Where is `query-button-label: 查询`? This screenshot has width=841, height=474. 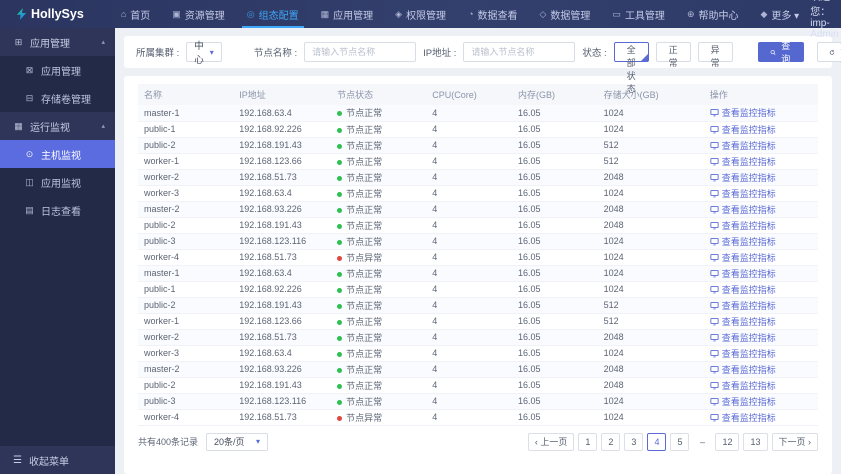
query-button-label: 查询 is located at coordinates (786, 52).